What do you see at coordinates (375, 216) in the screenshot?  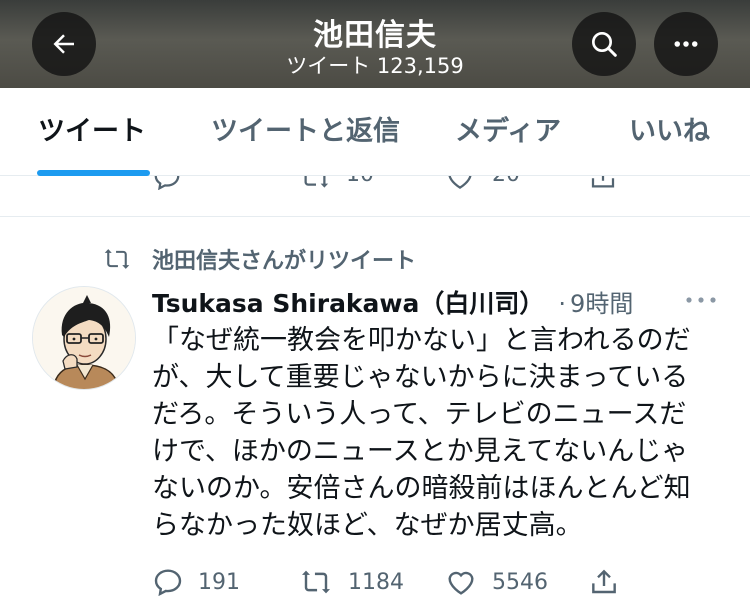 I see `tweet-divider` at bounding box center [375, 216].